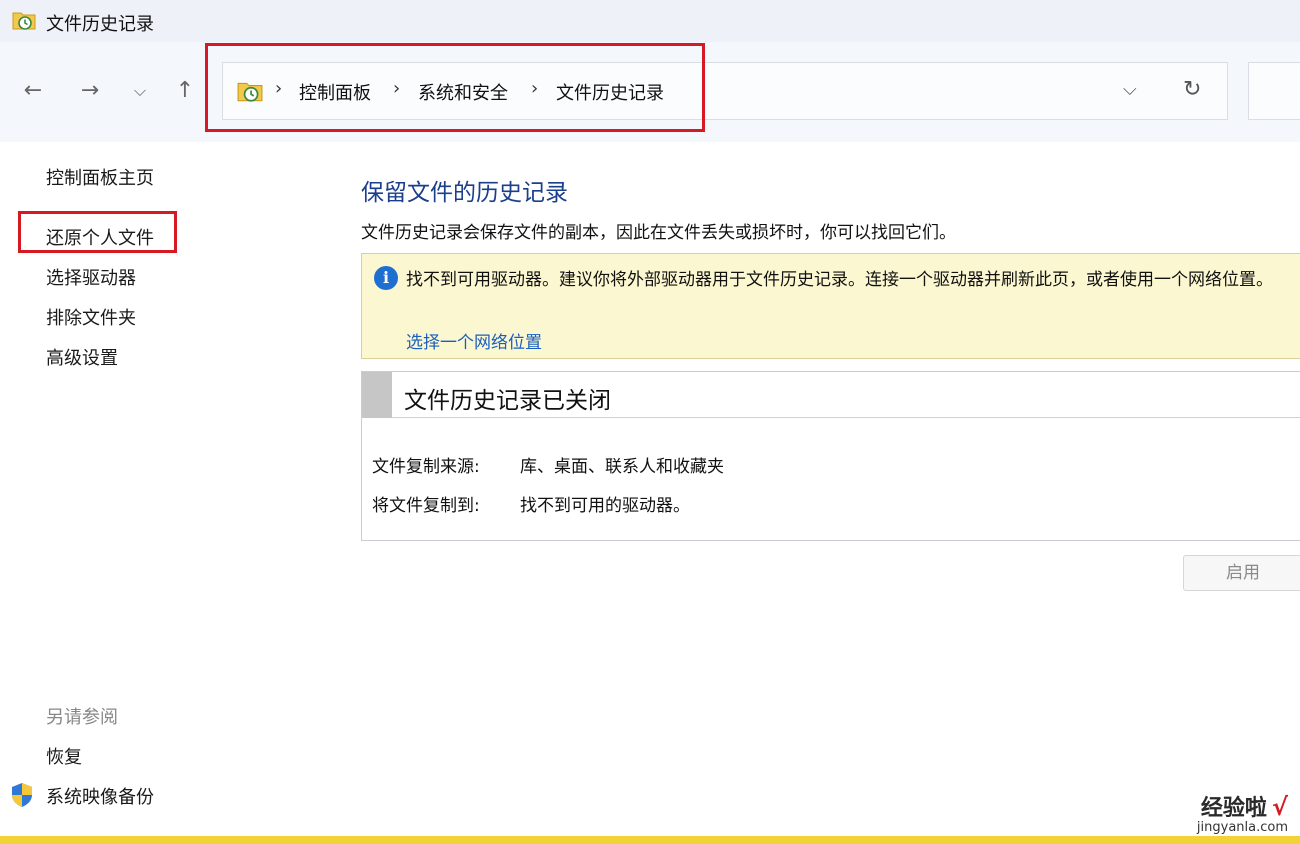 This screenshot has height=844, width=1300. I want to click on info-icon: i, so click(386, 278).